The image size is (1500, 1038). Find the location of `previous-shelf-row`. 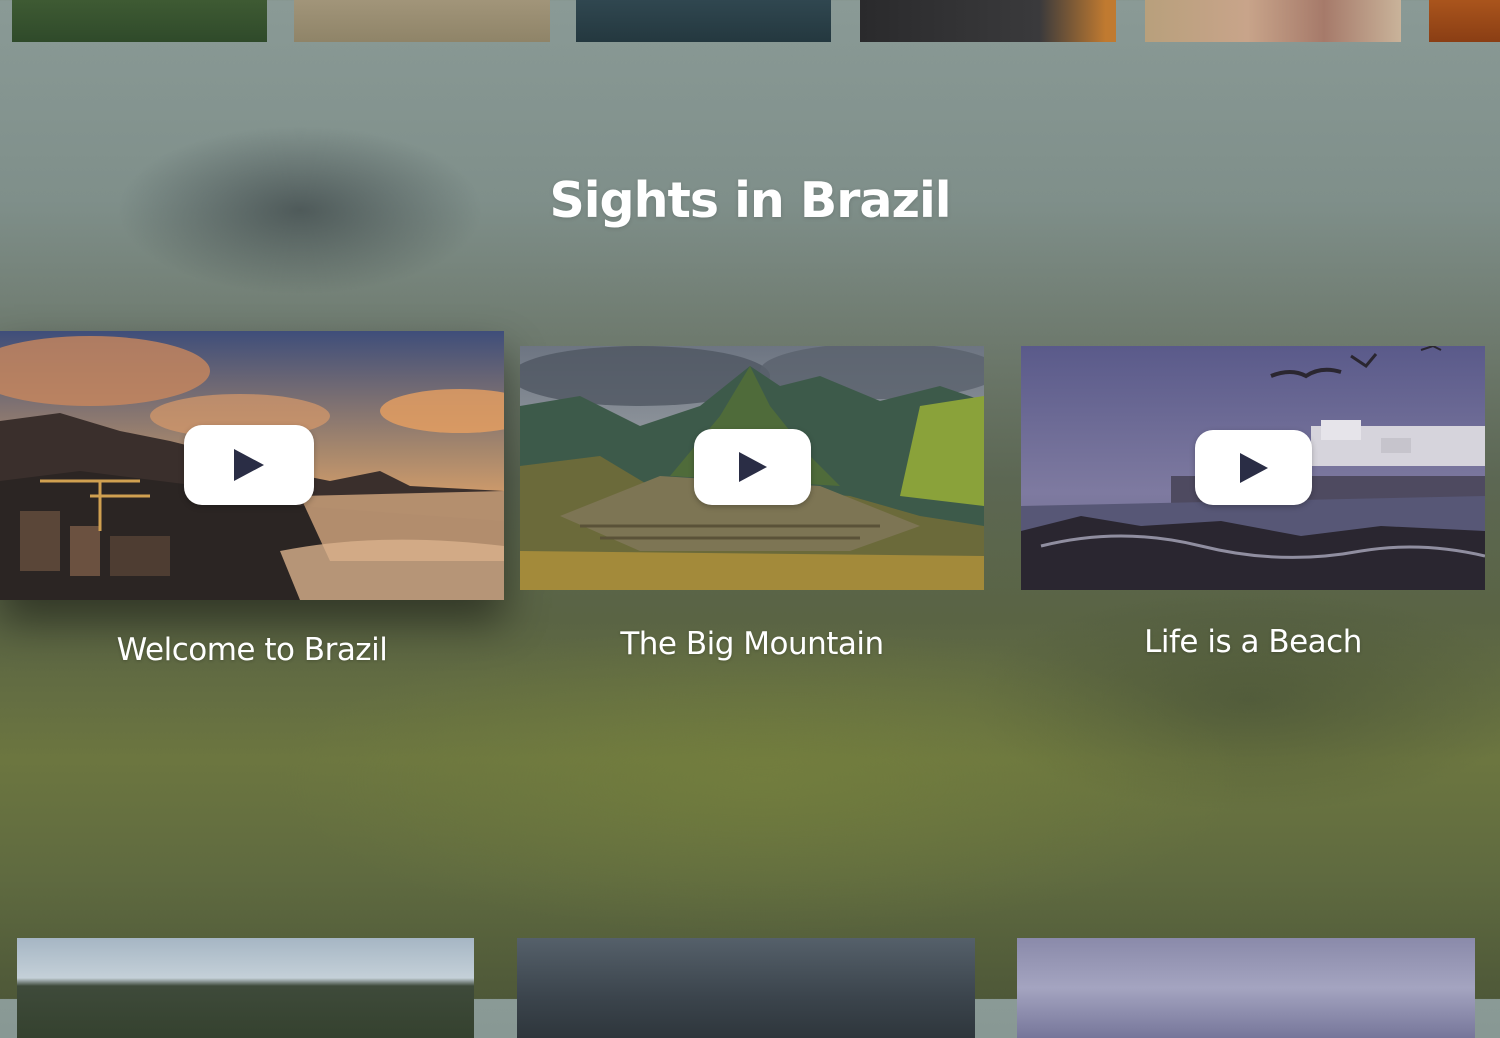

previous-shelf-row is located at coordinates (750, 21).